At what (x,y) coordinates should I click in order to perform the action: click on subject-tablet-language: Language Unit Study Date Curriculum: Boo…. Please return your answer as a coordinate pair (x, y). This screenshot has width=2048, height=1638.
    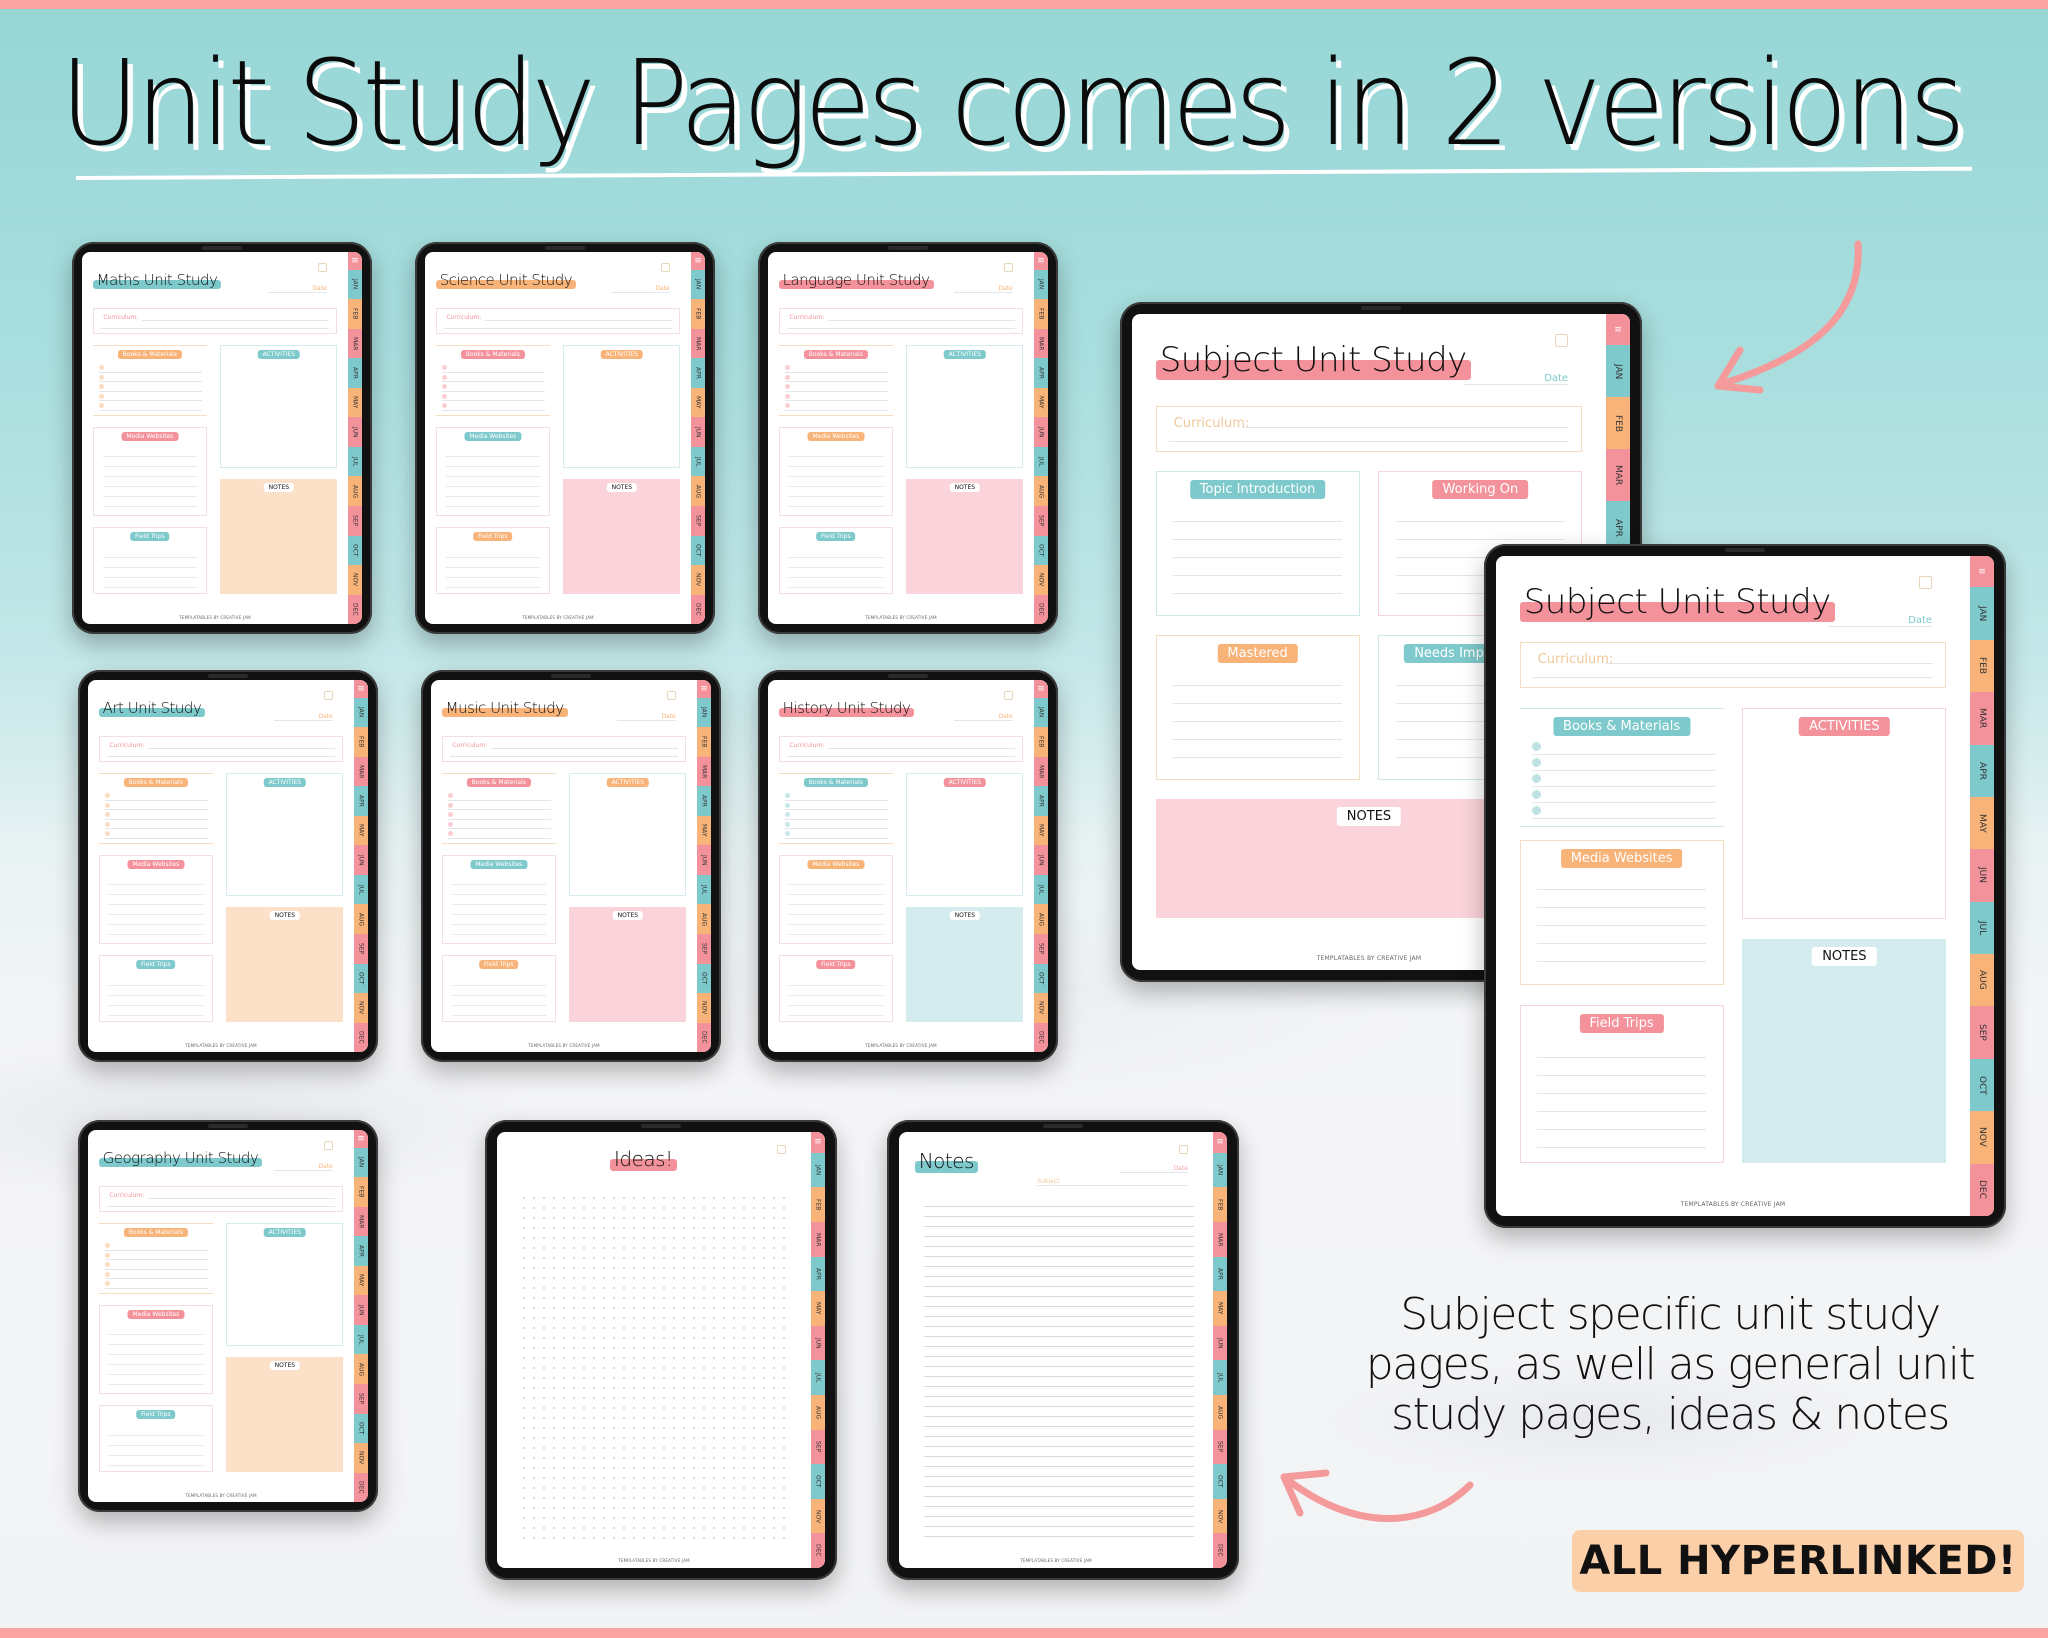
    Looking at the image, I should click on (908, 438).